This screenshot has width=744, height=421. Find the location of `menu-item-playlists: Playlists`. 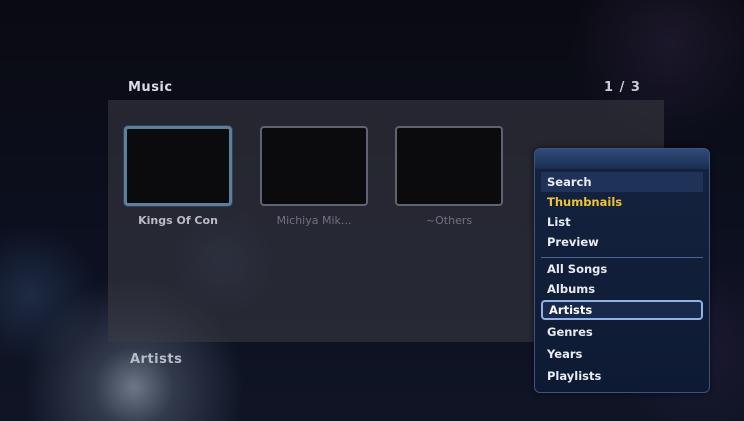

menu-item-playlists: Playlists is located at coordinates (622, 376).